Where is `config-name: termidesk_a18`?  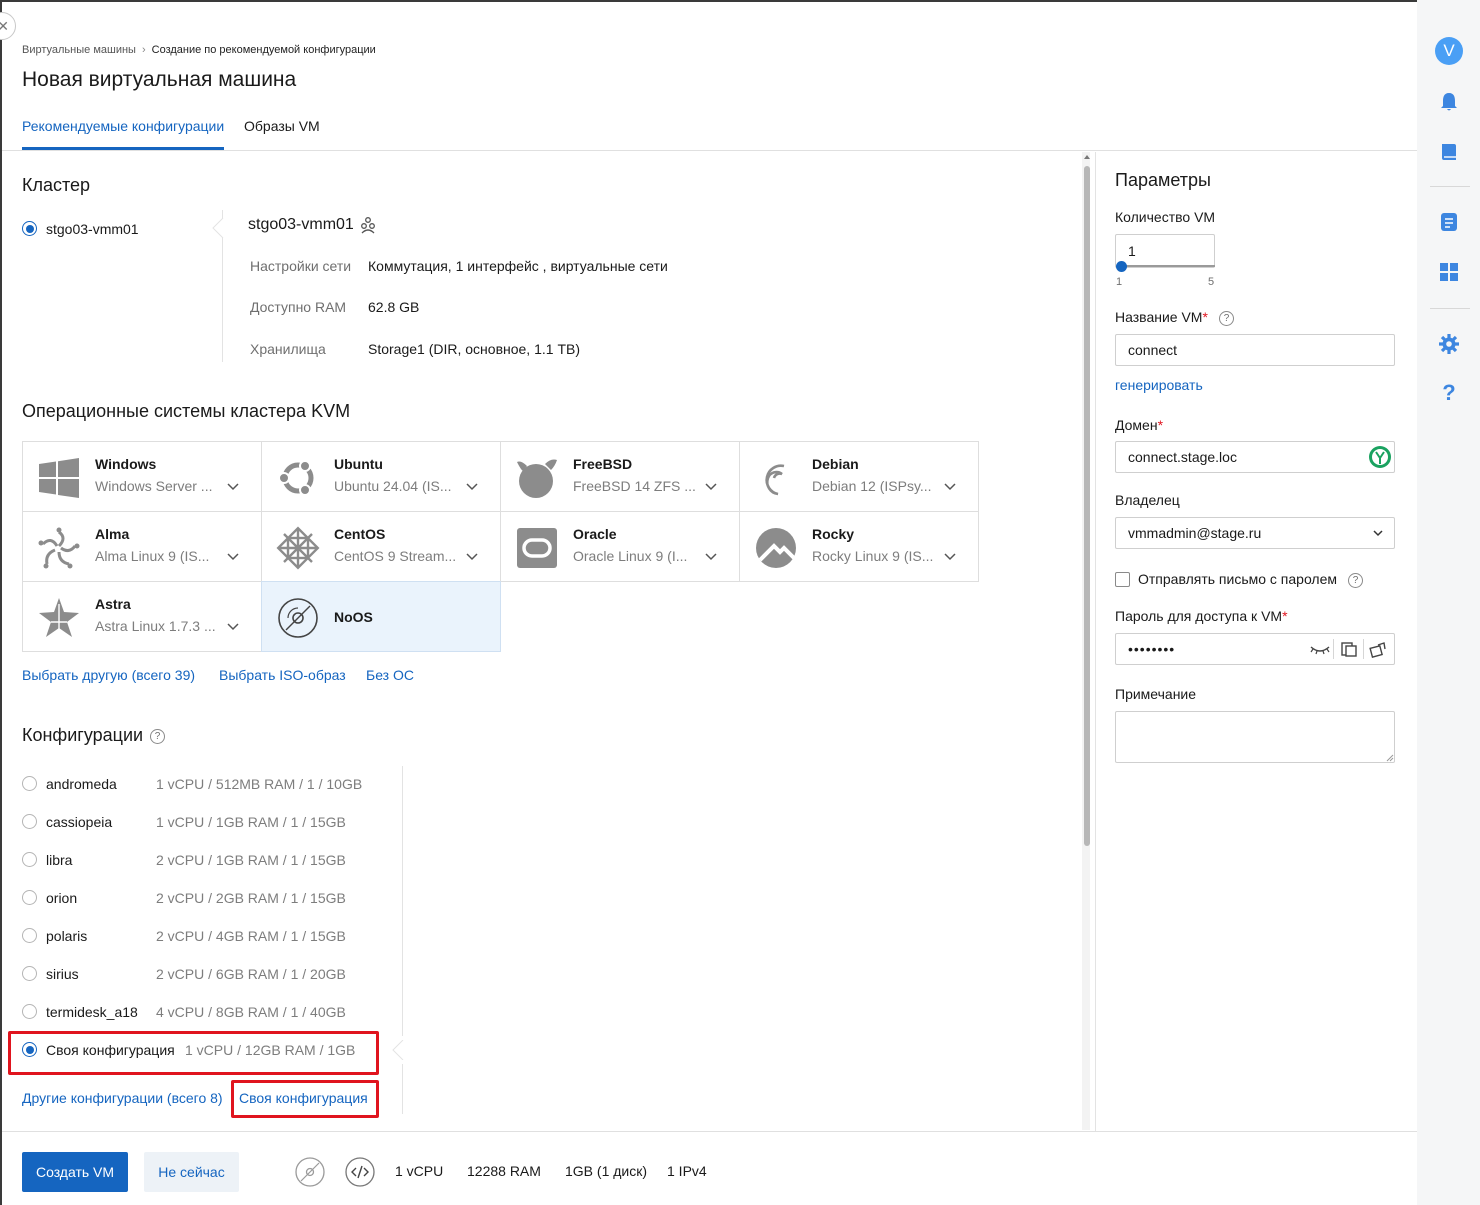
config-name: termidesk_a18 is located at coordinates (92, 1012).